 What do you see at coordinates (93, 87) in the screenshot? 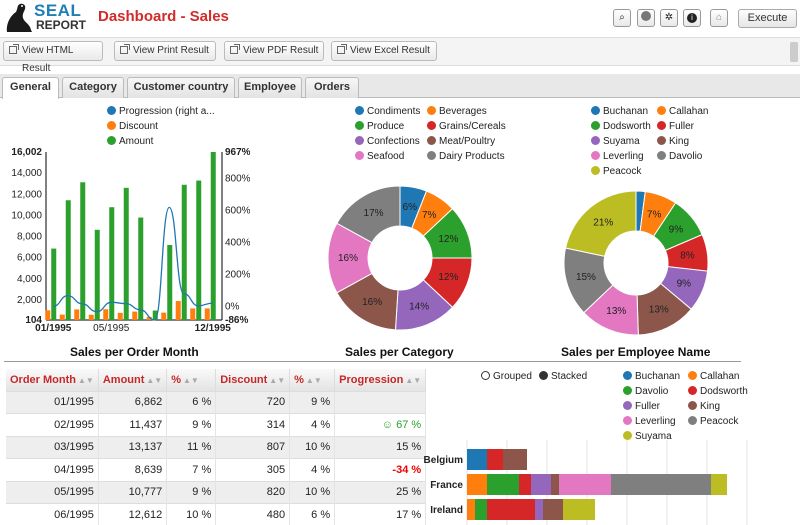
I see `tab-category: Category` at bounding box center [93, 87].